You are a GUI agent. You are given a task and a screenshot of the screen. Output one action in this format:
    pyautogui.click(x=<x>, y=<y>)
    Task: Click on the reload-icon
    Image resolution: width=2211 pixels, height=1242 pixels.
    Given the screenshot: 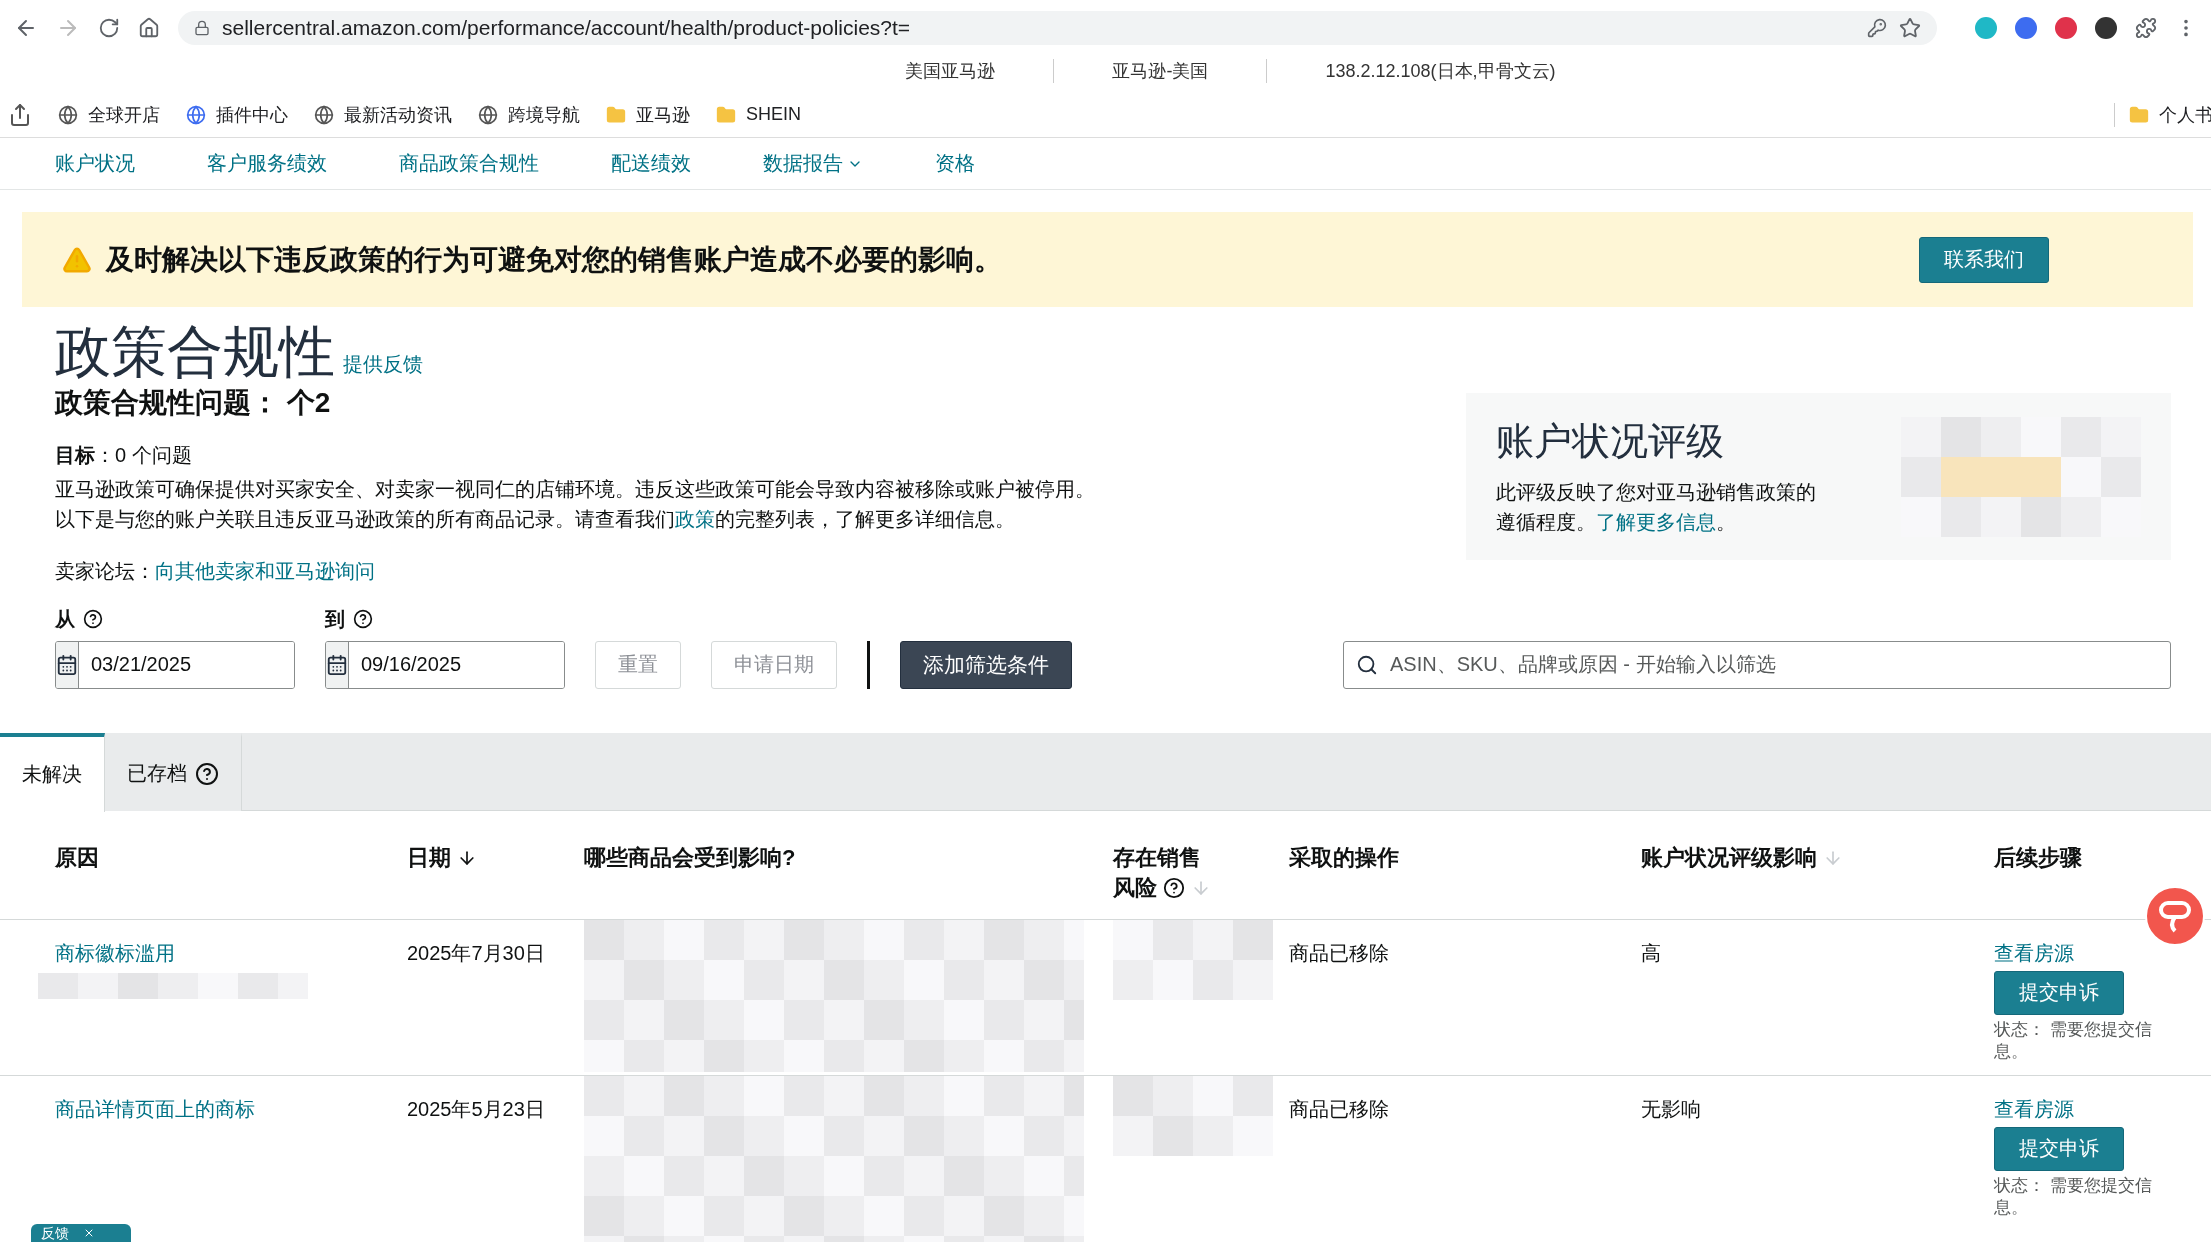 What is the action you would take?
    pyautogui.click(x=109, y=28)
    